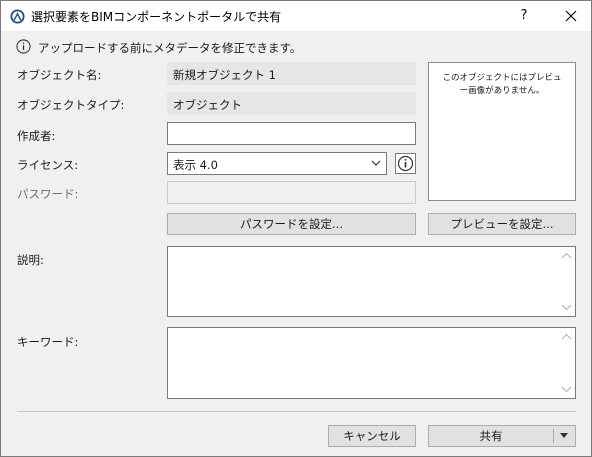  Describe the element at coordinates (553, 436) in the screenshot. I see `split-divider` at that location.